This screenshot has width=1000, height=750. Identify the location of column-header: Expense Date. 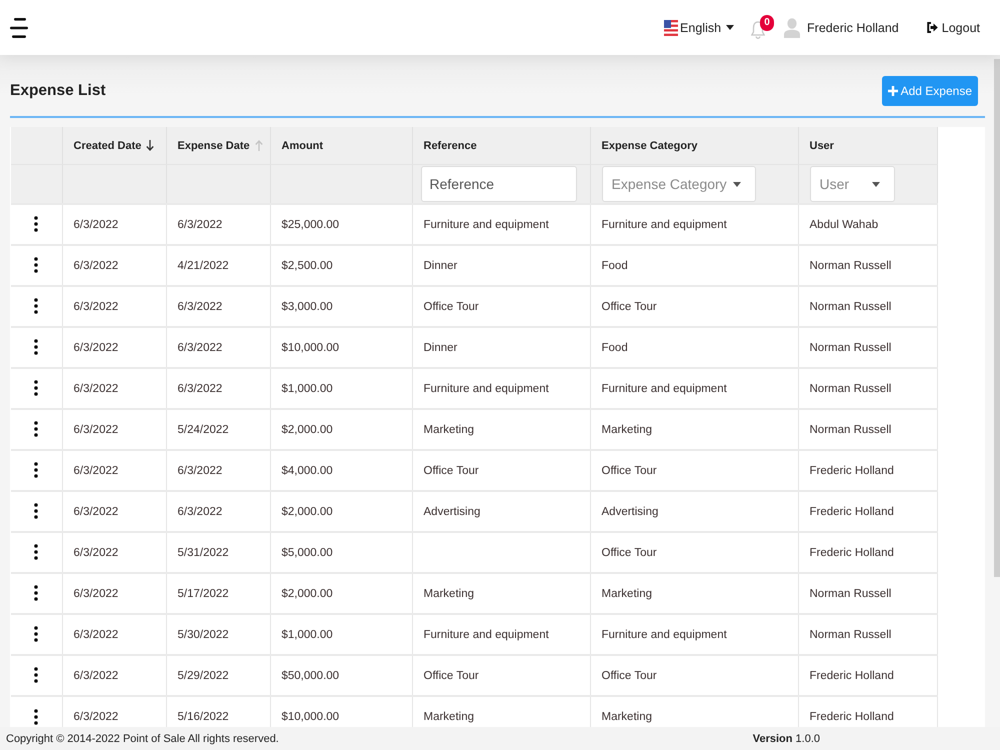
(214, 146).